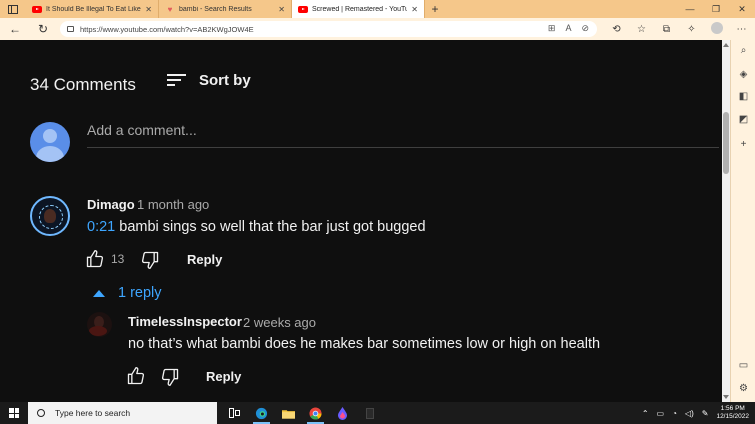 Image resolution: width=755 pixels, height=424 pixels. What do you see at coordinates (288, 413) in the screenshot?
I see `file-explorer-icon` at bounding box center [288, 413].